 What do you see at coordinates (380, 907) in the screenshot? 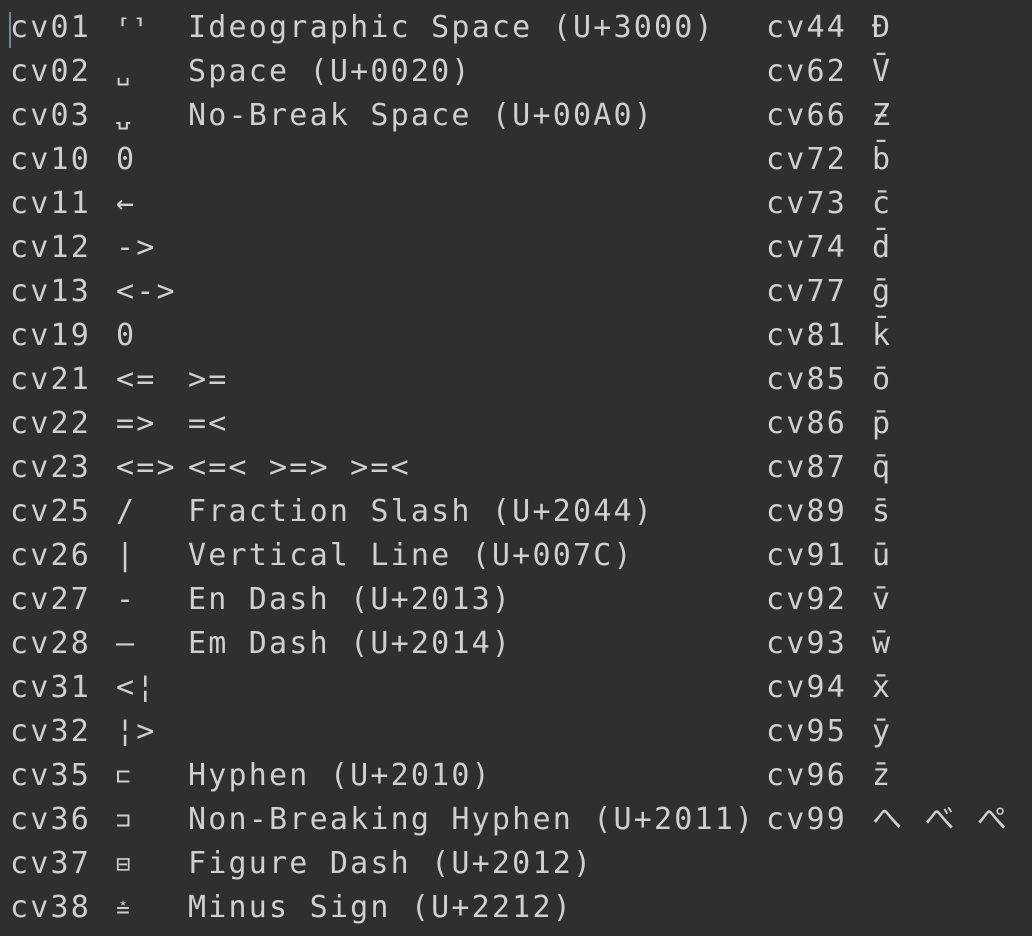
I see `glyph-description: Minus Sign (U+2212)` at bounding box center [380, 907].